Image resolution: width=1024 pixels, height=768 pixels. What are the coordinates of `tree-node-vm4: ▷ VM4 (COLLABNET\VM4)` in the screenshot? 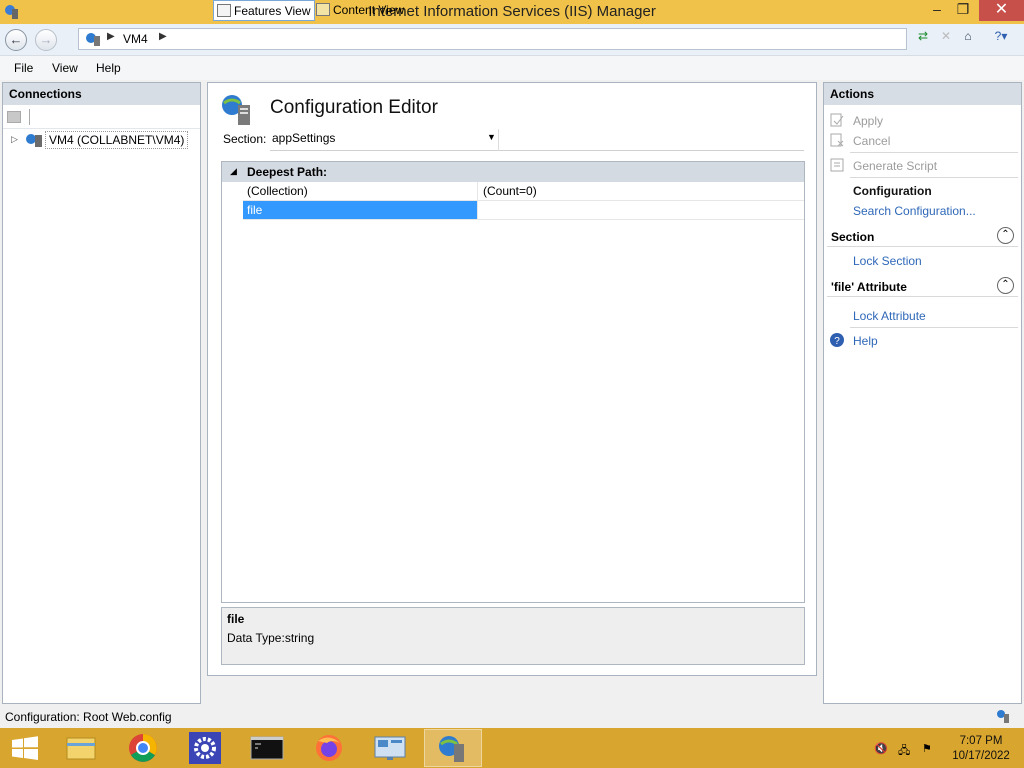 It's located at (100, 140).